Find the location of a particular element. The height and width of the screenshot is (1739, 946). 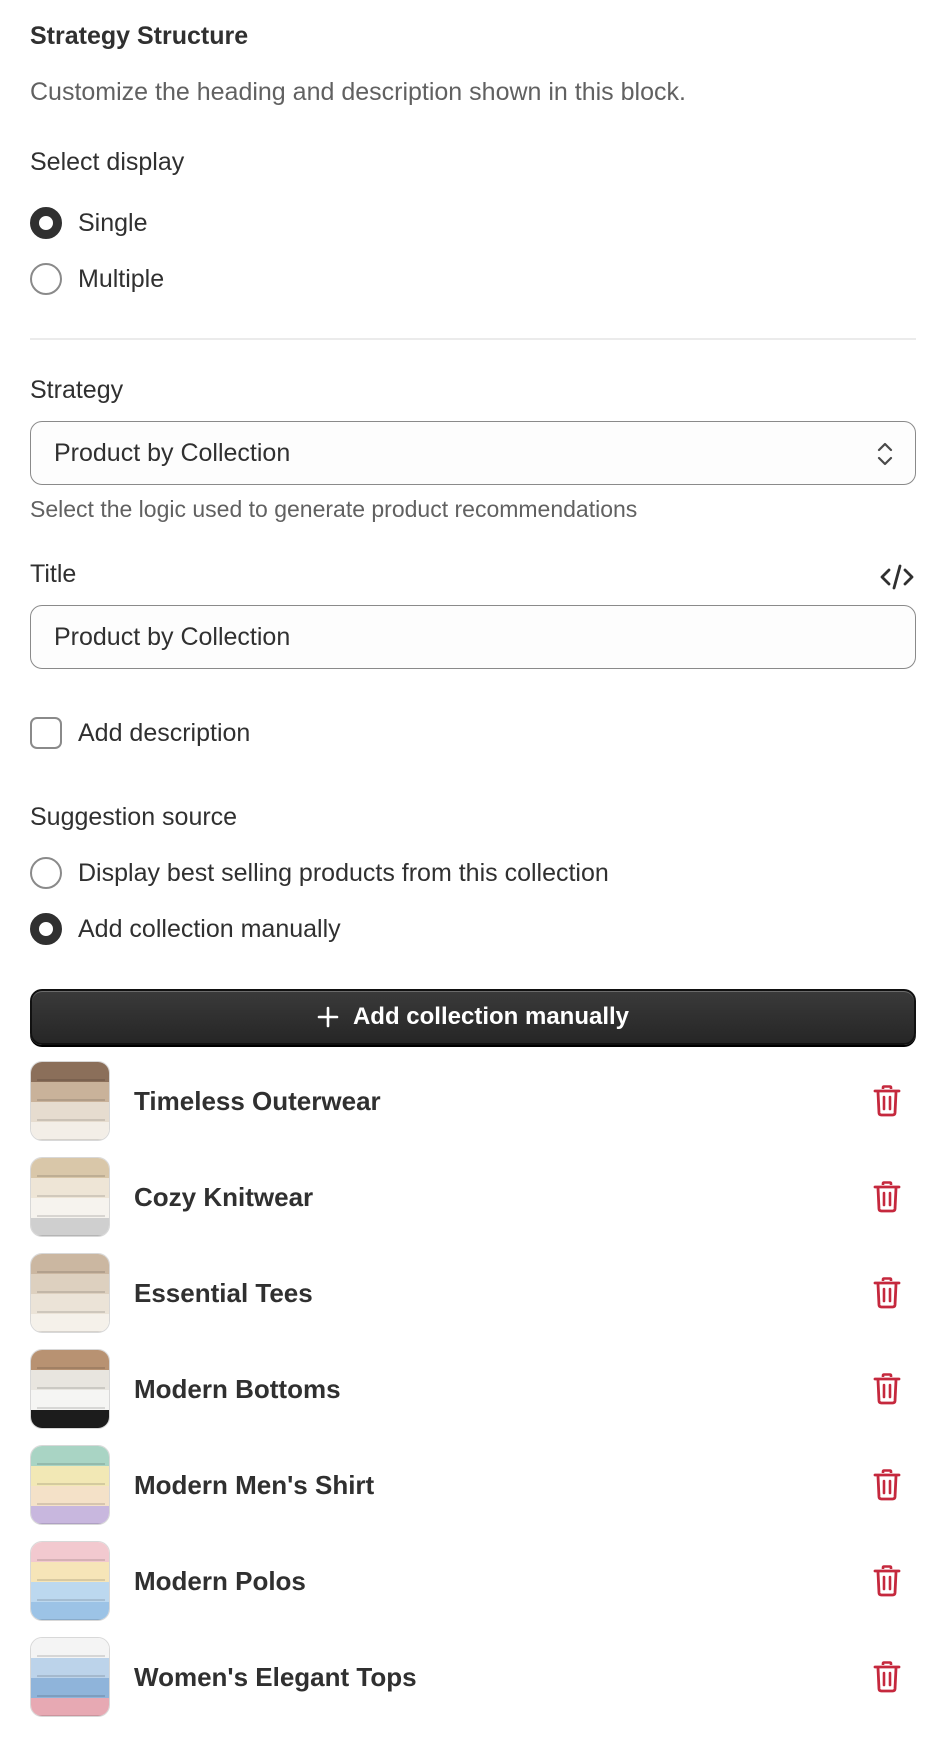

collection-item: Modern Bottoms is located at coordinates (473, 1389).